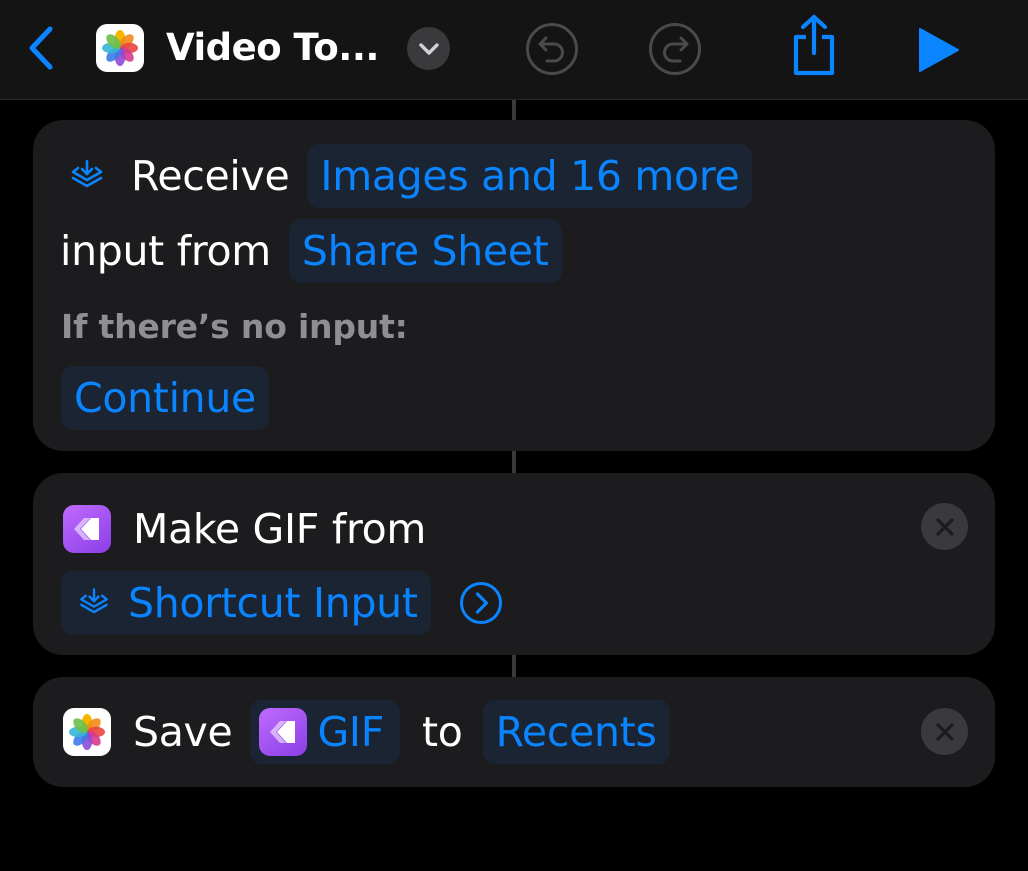 Image resolution: width=1028 pixels, height=871 pixels. I want to click on no-input-behavior-token: Continue, so click(165, 398).